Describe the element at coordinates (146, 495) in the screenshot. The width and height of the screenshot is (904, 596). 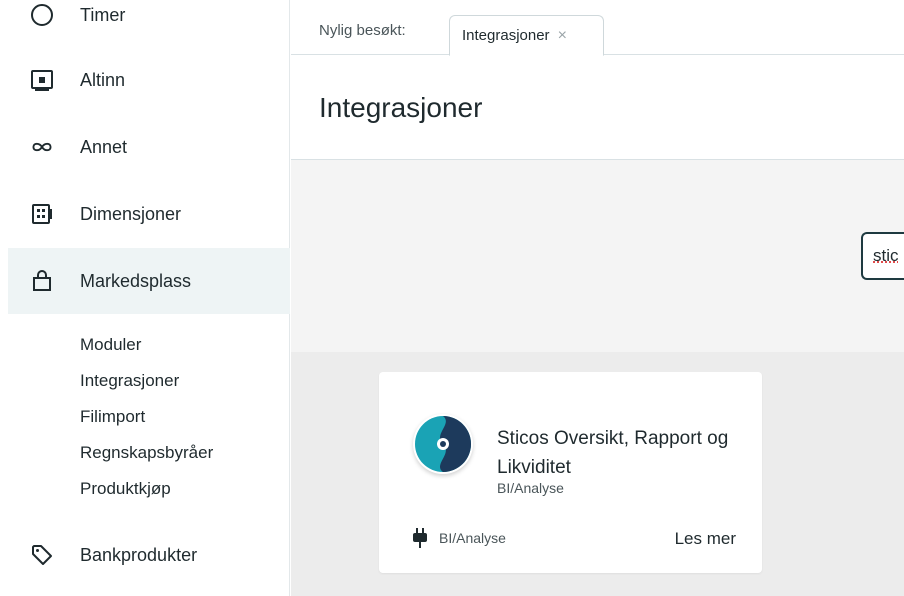
I see `submenu-item-produktkjop: Produktkjøp` at that location.